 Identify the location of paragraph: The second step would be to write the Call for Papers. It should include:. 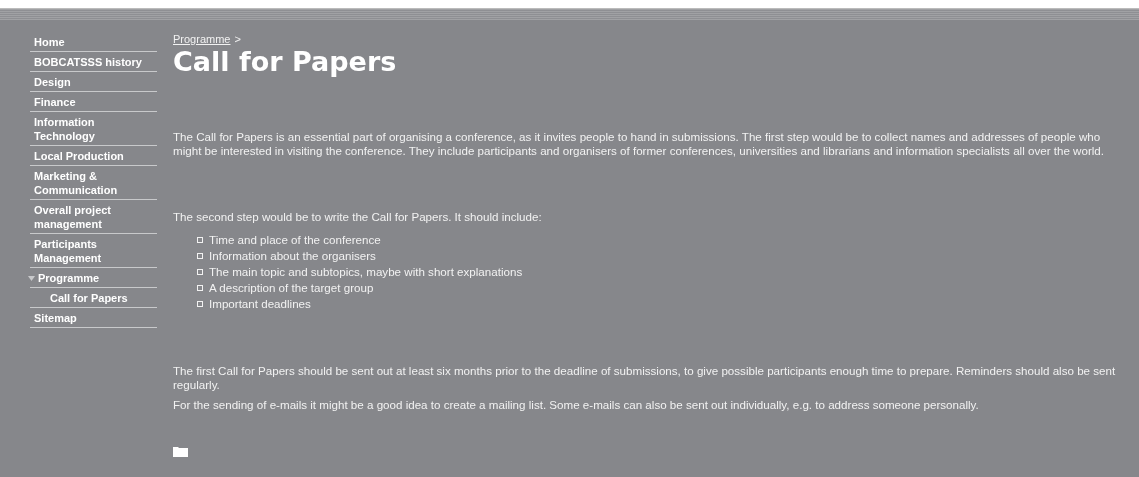
(358, 217).